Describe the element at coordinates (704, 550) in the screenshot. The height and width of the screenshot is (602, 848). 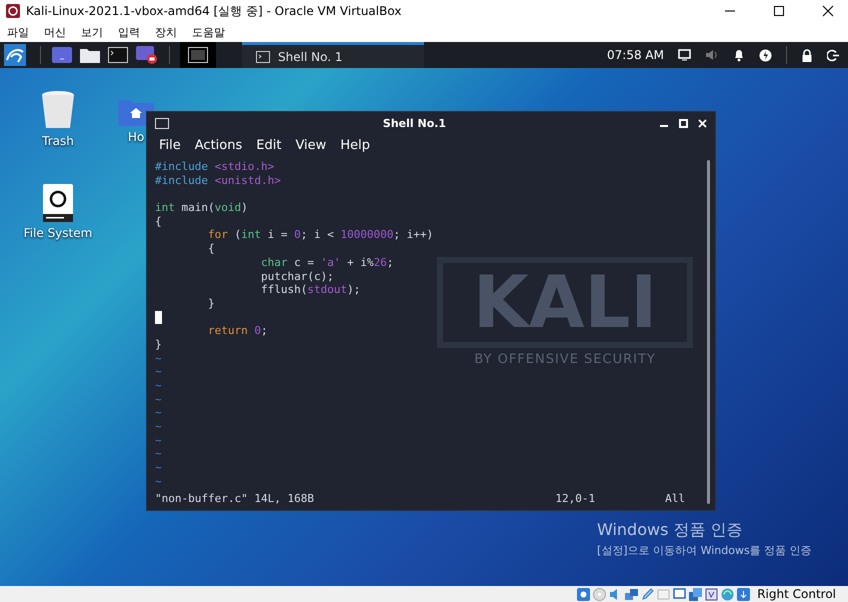
I see `activation-message: [설정]으로 이동하여 Windows를 정품 인증` at that location.